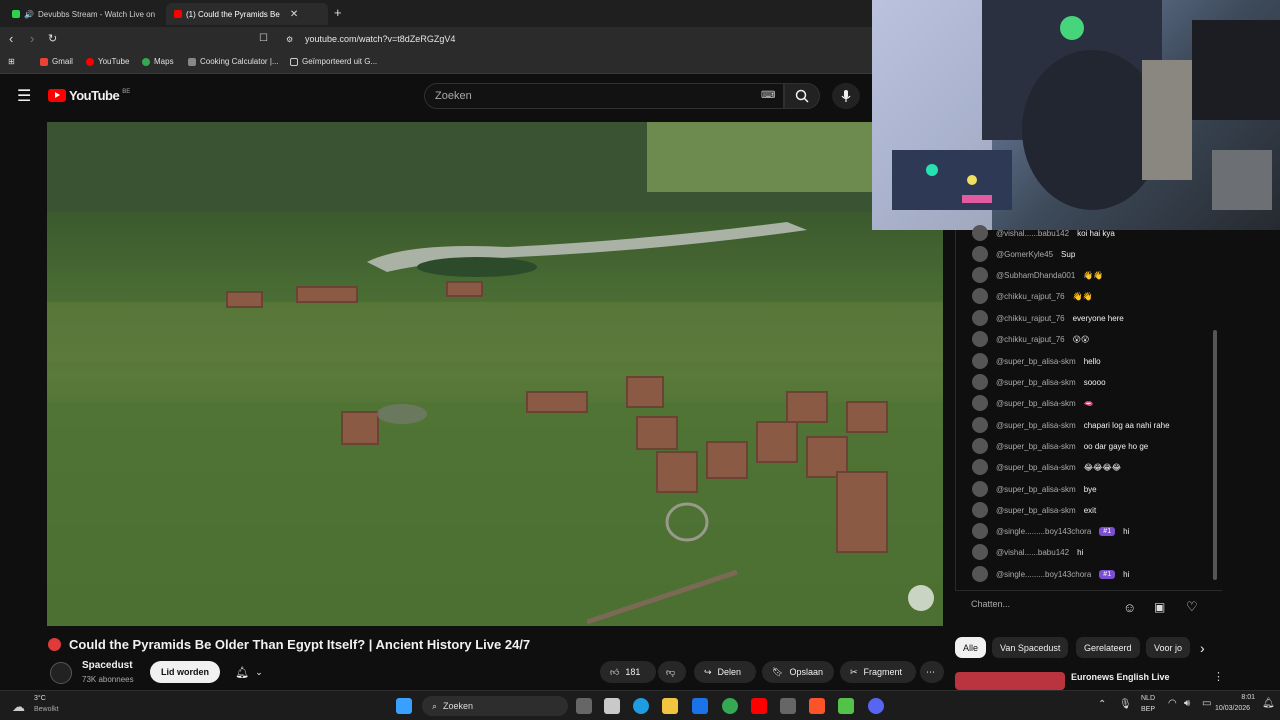  Describe the element at coordinates (846, 706) in the screenshot. I see `app-icon` at that location.